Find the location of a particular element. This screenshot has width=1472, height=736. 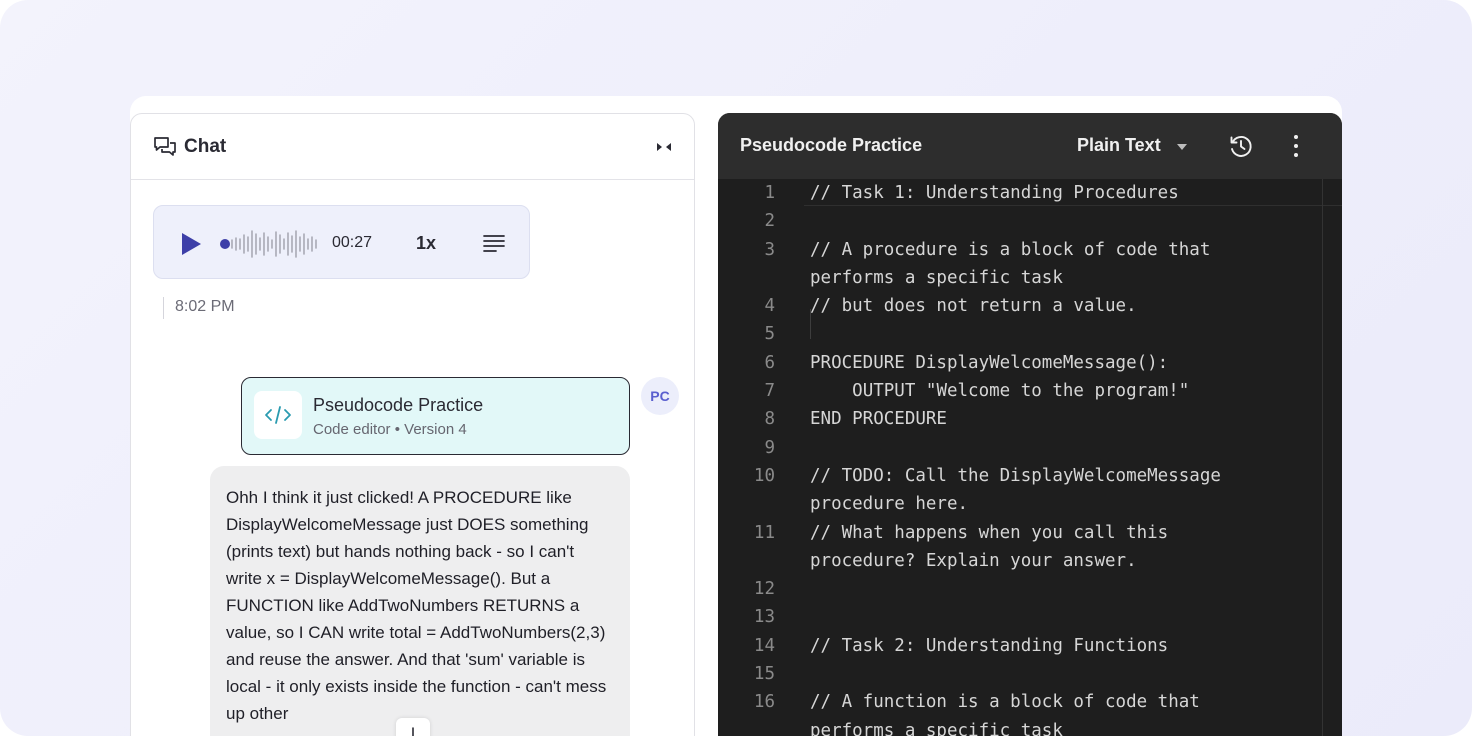

caret-down-icon is located at coordinates (1182, 147).